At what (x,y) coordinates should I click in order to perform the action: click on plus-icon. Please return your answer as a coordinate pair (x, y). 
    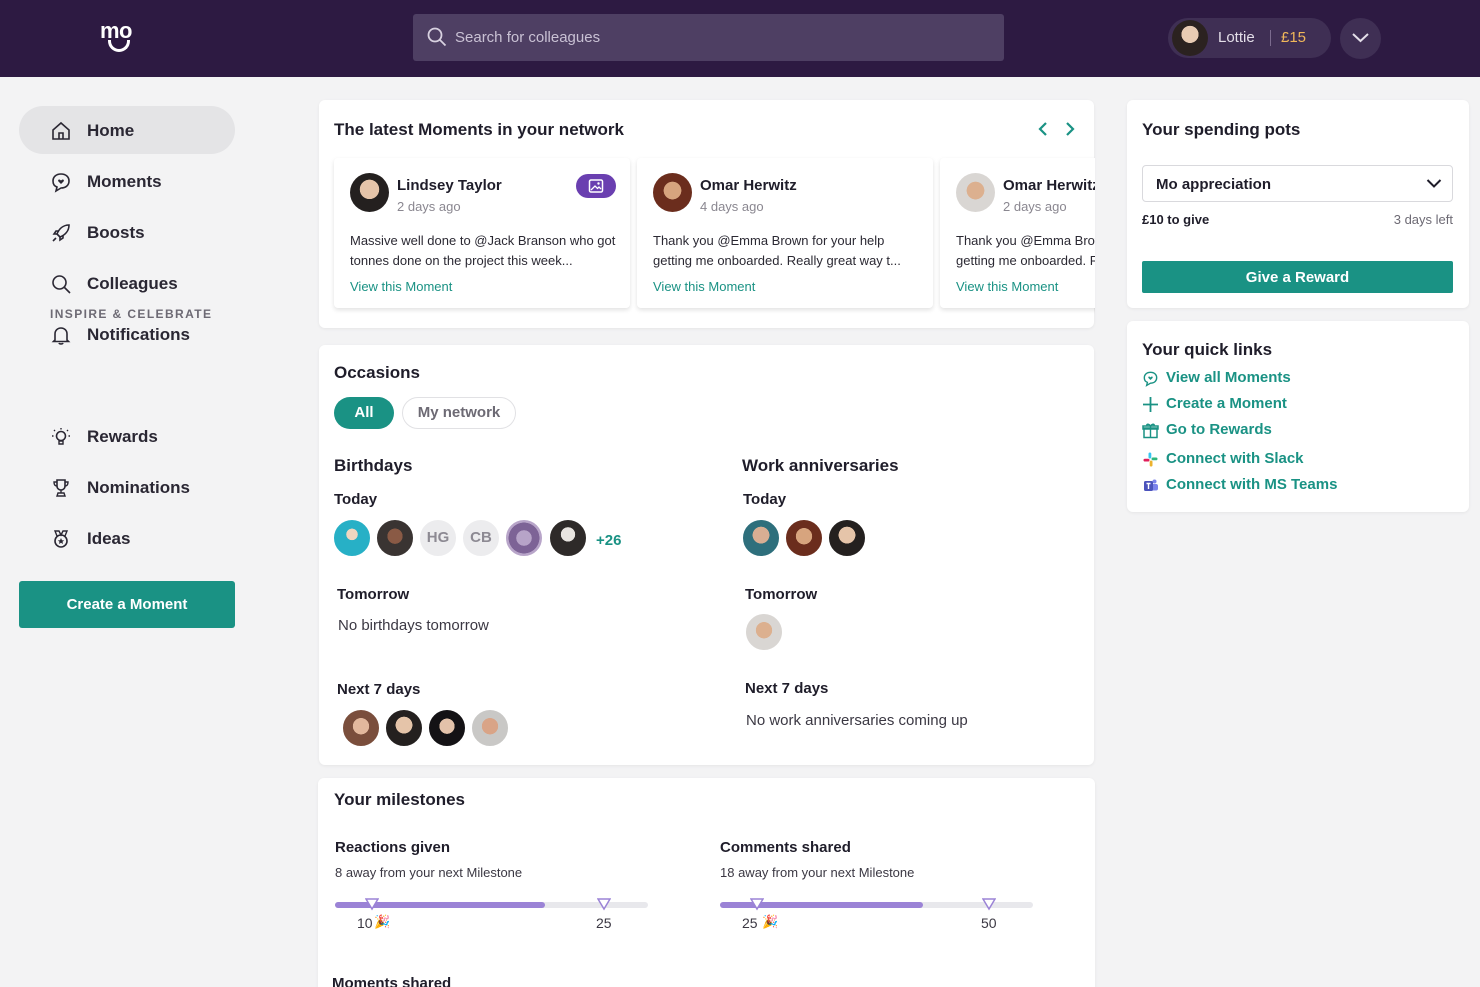
    Looking at the image, I should click on (1150, 404).